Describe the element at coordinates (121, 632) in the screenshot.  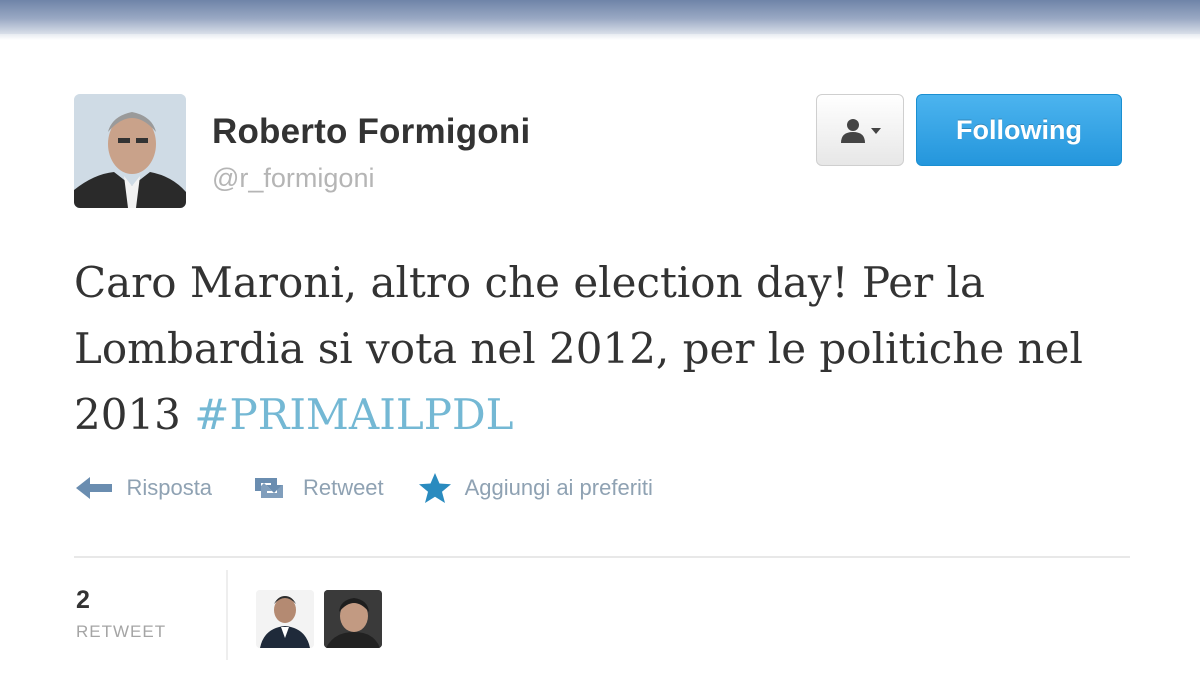
I see `retweet-count-label: RETWEET` at that location.